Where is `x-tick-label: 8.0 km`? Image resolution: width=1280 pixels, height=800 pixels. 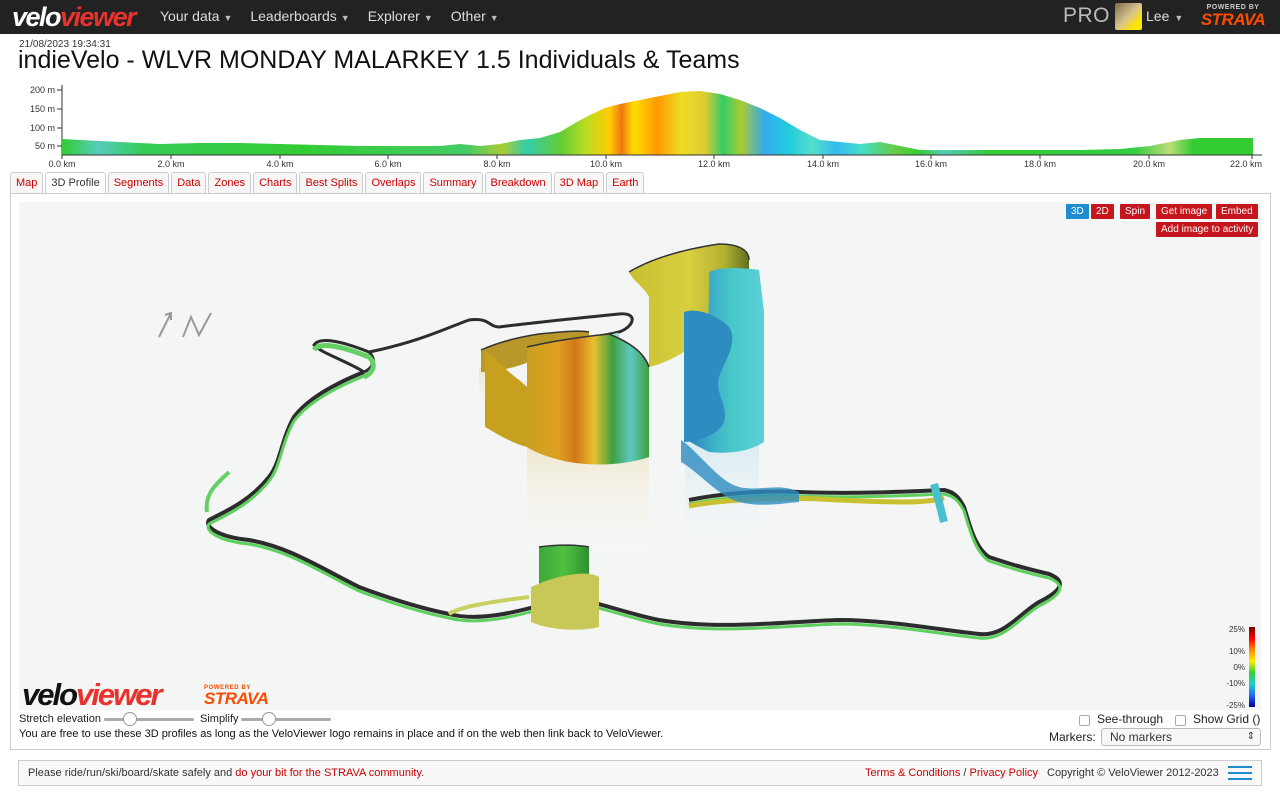
x-tick-label: 8.0 km is located at coordinates (496, 164).